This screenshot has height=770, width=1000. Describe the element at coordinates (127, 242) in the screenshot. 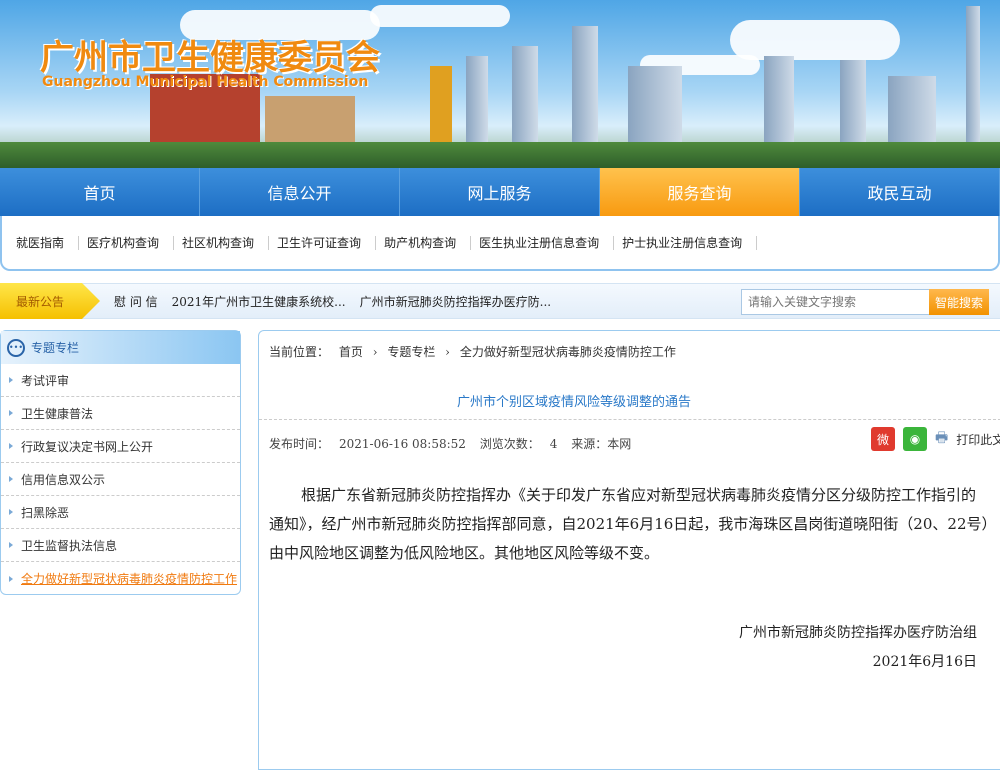

I see `subnav-item: 医疗机构查询` at that location.